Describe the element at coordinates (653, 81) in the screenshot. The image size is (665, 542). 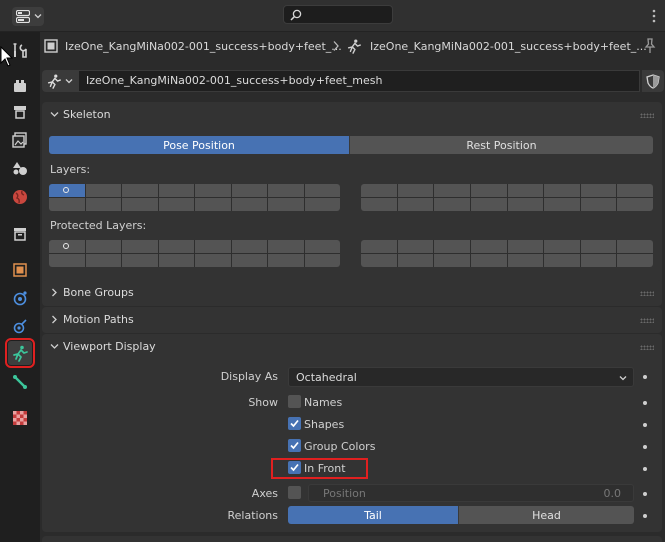
I see `fake-user-button` at that location.